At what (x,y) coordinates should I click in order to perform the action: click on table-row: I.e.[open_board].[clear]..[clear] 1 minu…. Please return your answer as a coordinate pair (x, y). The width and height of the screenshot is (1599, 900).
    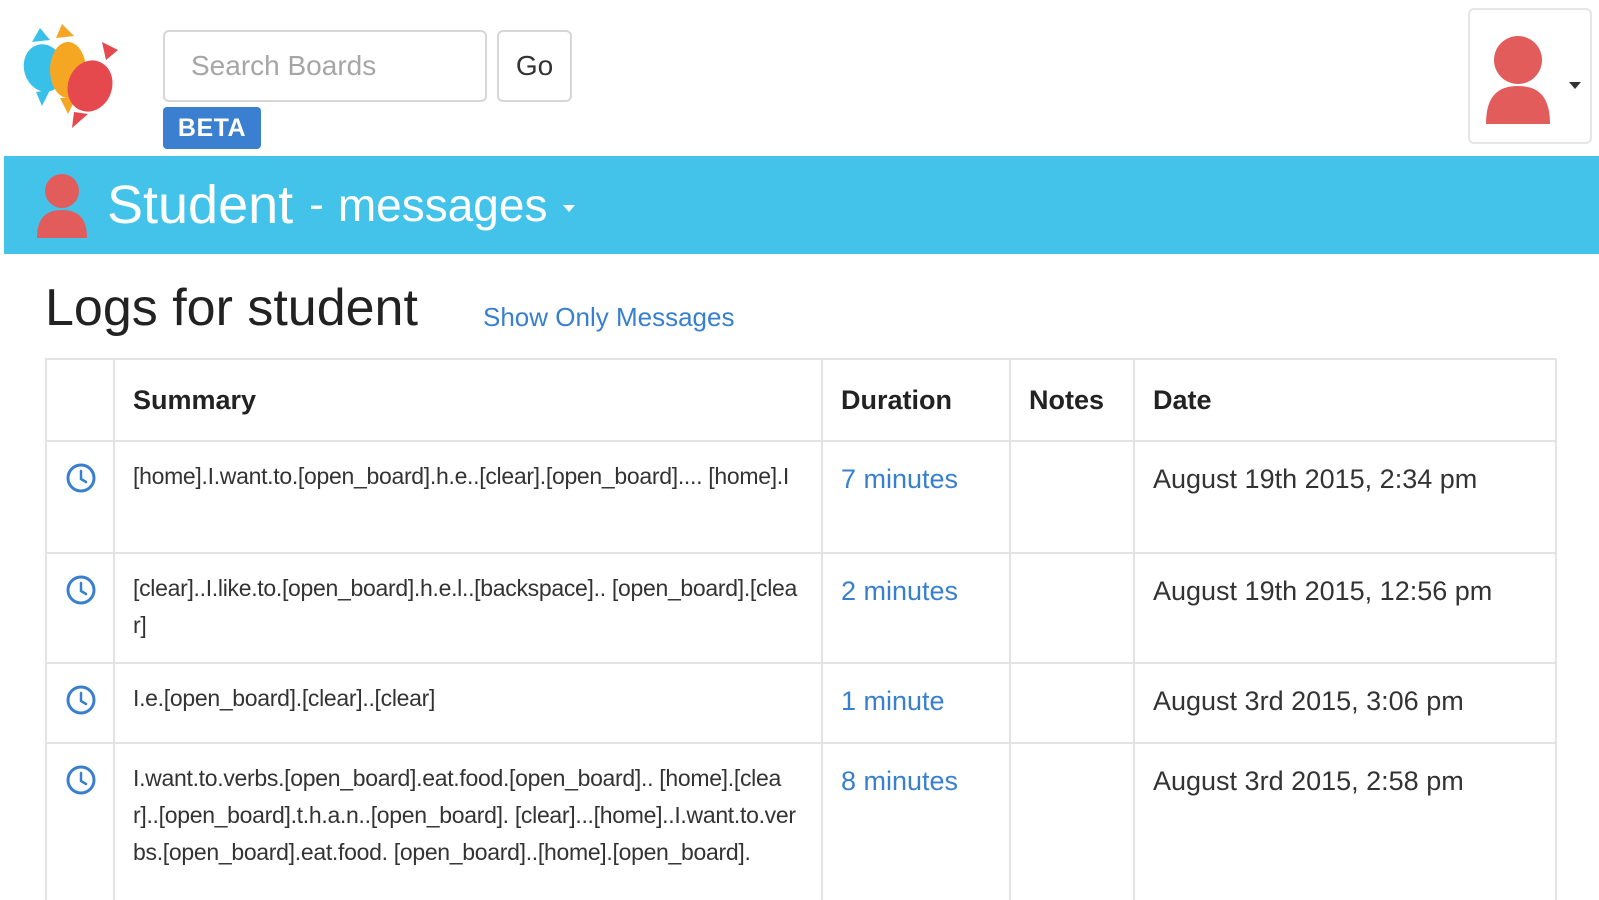
    Looking at the image, I should click on (801, 703).